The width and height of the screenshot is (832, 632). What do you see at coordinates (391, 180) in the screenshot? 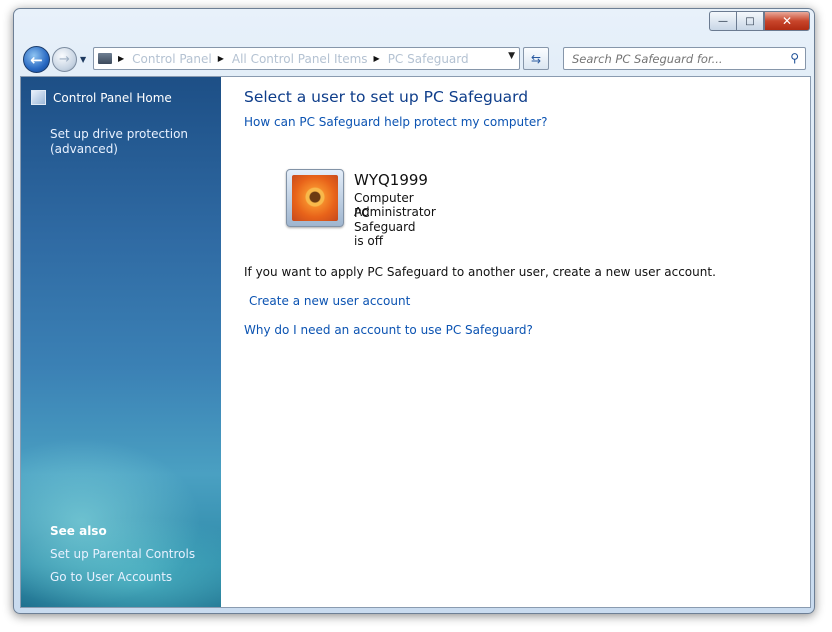
I see `user-name: WYQ1999` at bounding box center [391, 180].